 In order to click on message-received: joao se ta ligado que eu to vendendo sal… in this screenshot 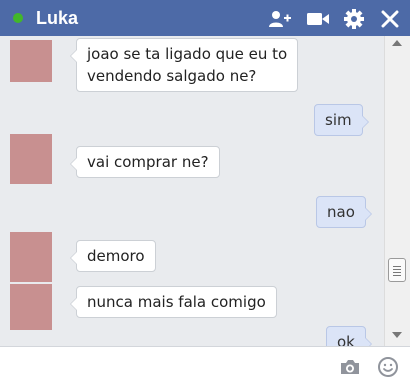, I will do `click(184, 65)`.